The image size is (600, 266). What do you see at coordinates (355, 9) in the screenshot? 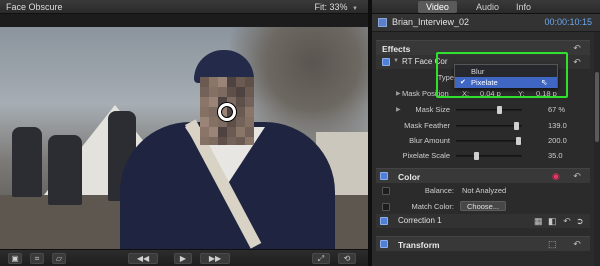
I see `chevron-down-icon: ▼` at bounding box center [355, 9].